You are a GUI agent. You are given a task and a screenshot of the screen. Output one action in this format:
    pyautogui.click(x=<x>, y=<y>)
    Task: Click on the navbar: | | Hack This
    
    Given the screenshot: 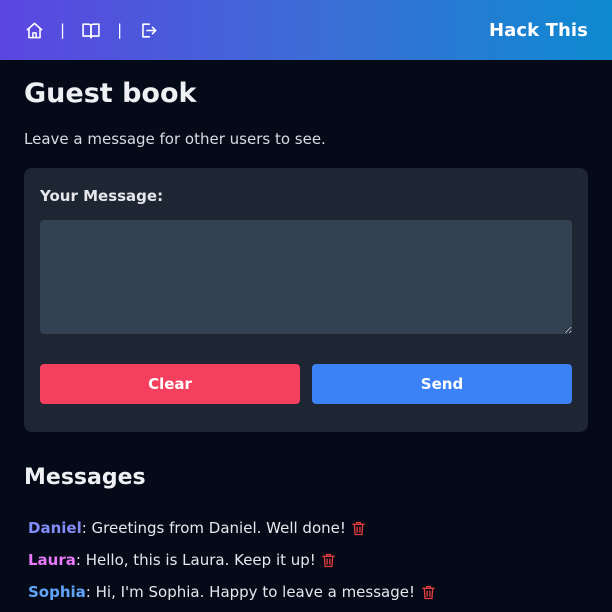 What is the action you would take?
    pyautogui.click(x=306, y=30)
    